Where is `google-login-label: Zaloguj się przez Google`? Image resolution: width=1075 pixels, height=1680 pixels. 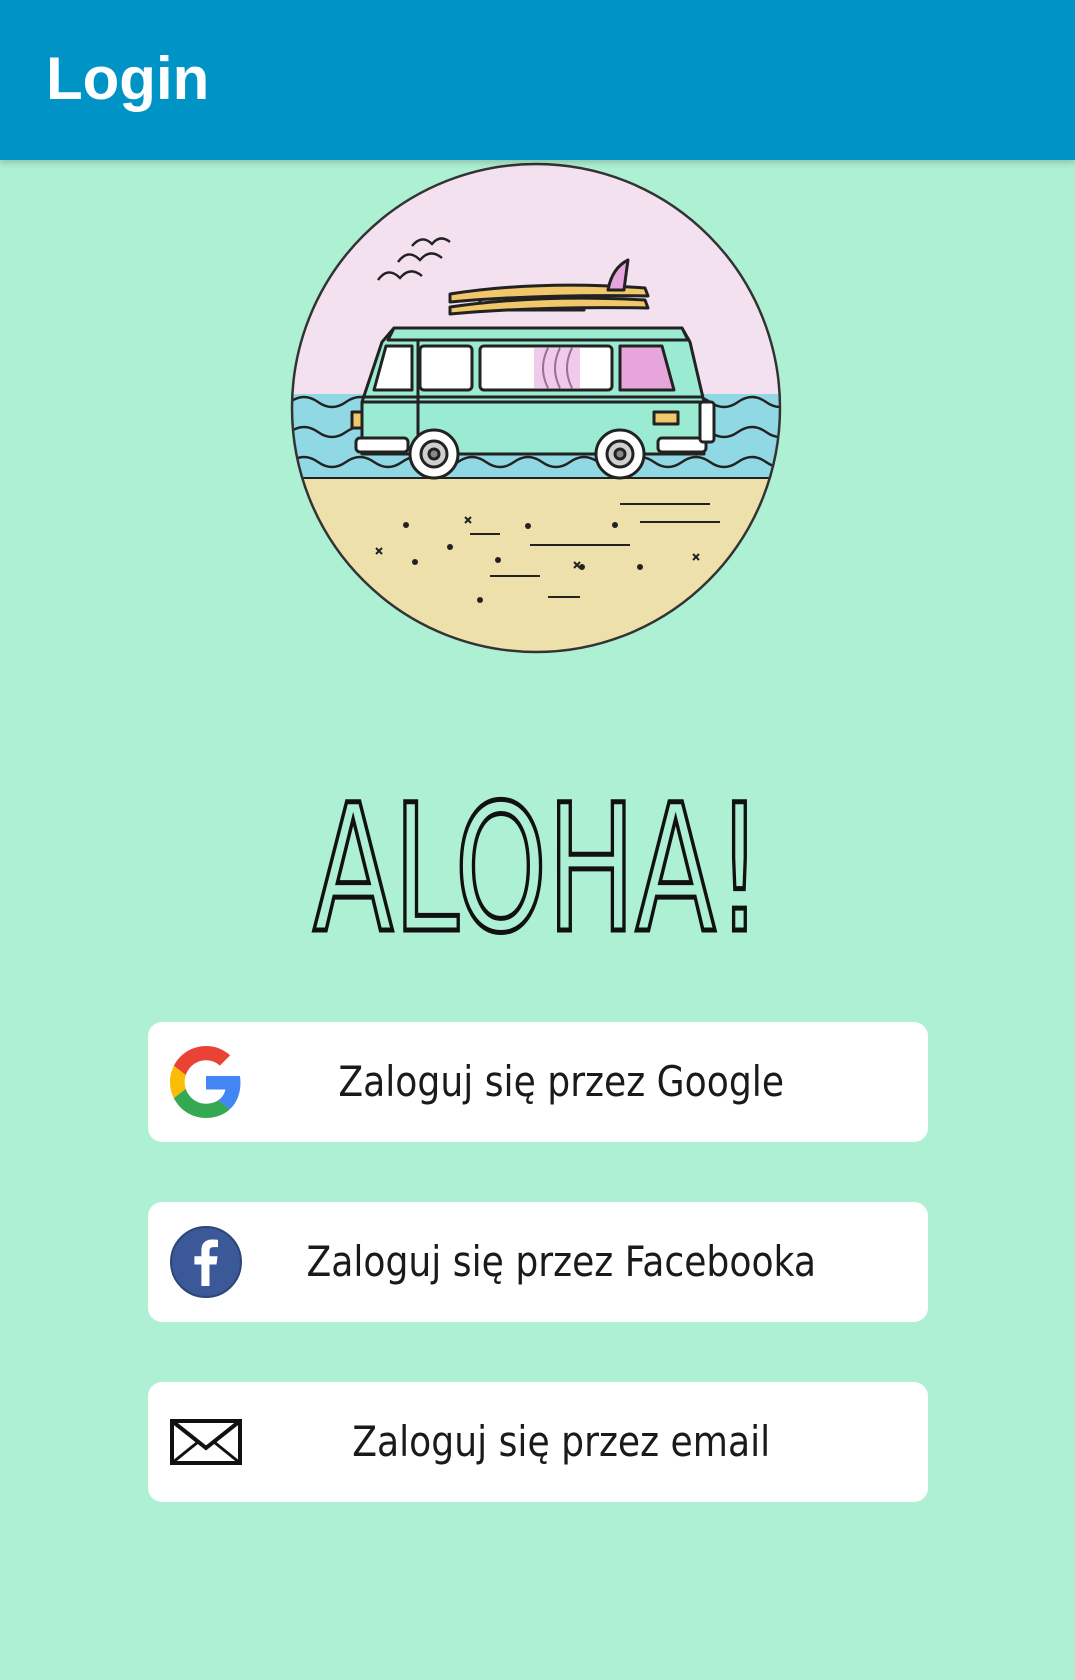
google-login-label: Zaloguj się przez Google is located at coordinates (561, 1081).